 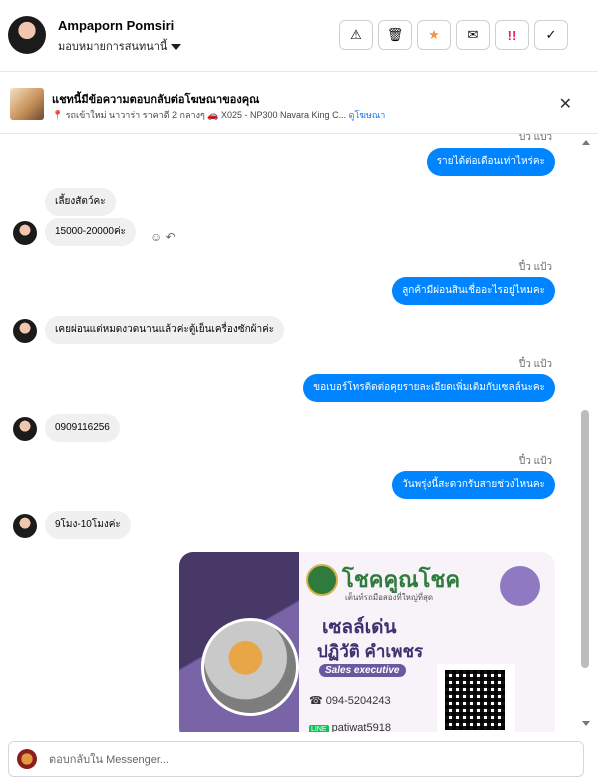 What do you see at coordinates (367, 115) in the screenshot?
I see `view-ad-link: ดูโฆษณา` at bounding box center [367, 115].